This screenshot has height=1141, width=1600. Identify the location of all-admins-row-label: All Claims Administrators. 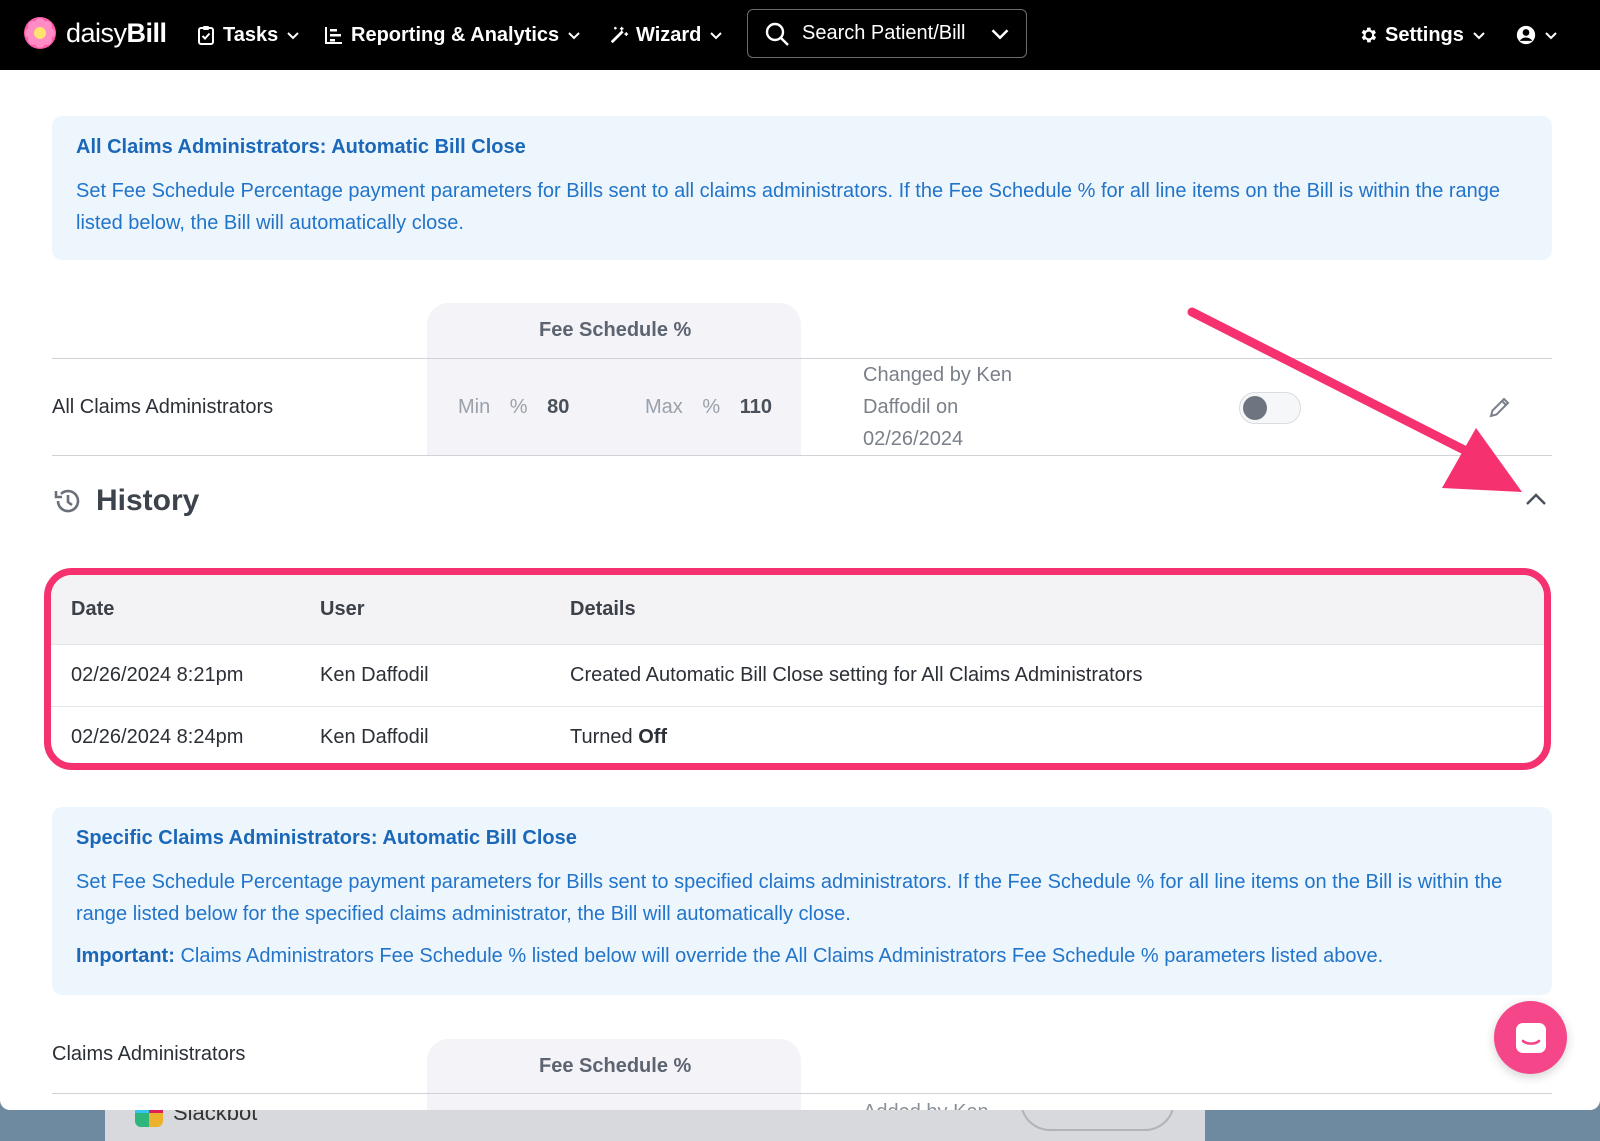
(163, 407).